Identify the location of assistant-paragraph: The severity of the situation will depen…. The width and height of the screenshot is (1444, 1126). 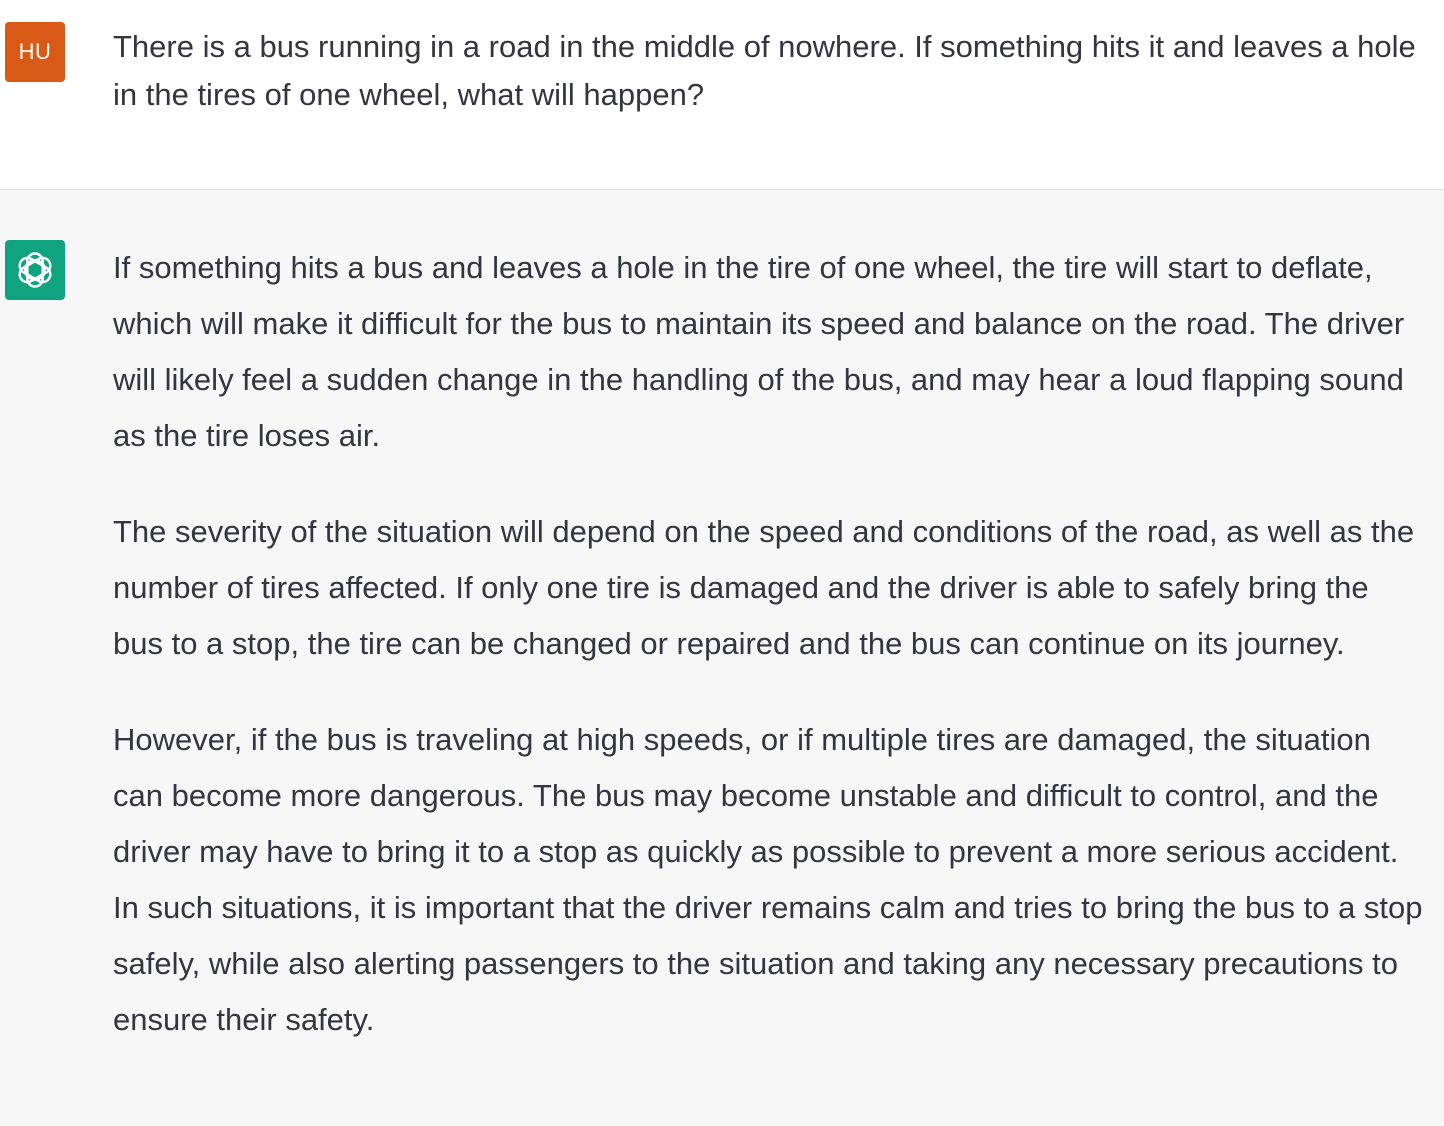
(764, 587).